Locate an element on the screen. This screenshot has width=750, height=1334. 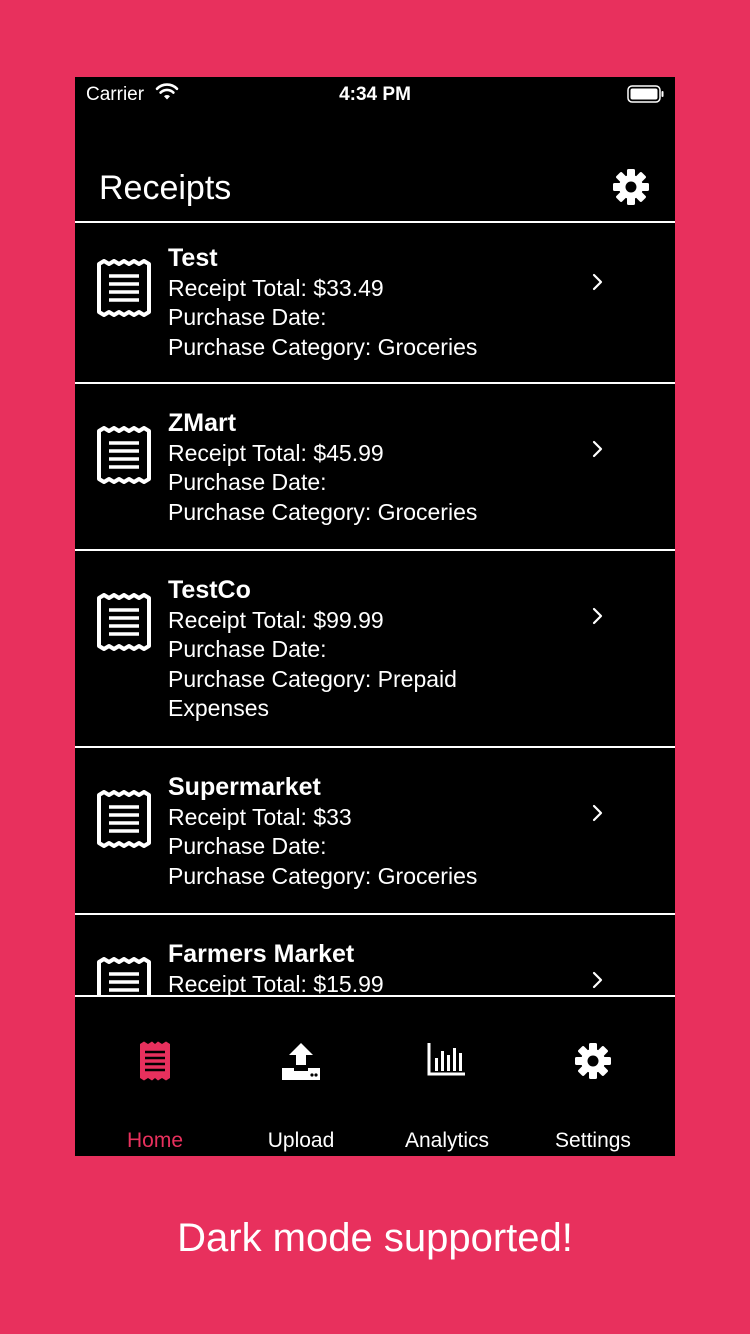
promo-caption: Dark mode supported! is located at coordinates (375, 1238).